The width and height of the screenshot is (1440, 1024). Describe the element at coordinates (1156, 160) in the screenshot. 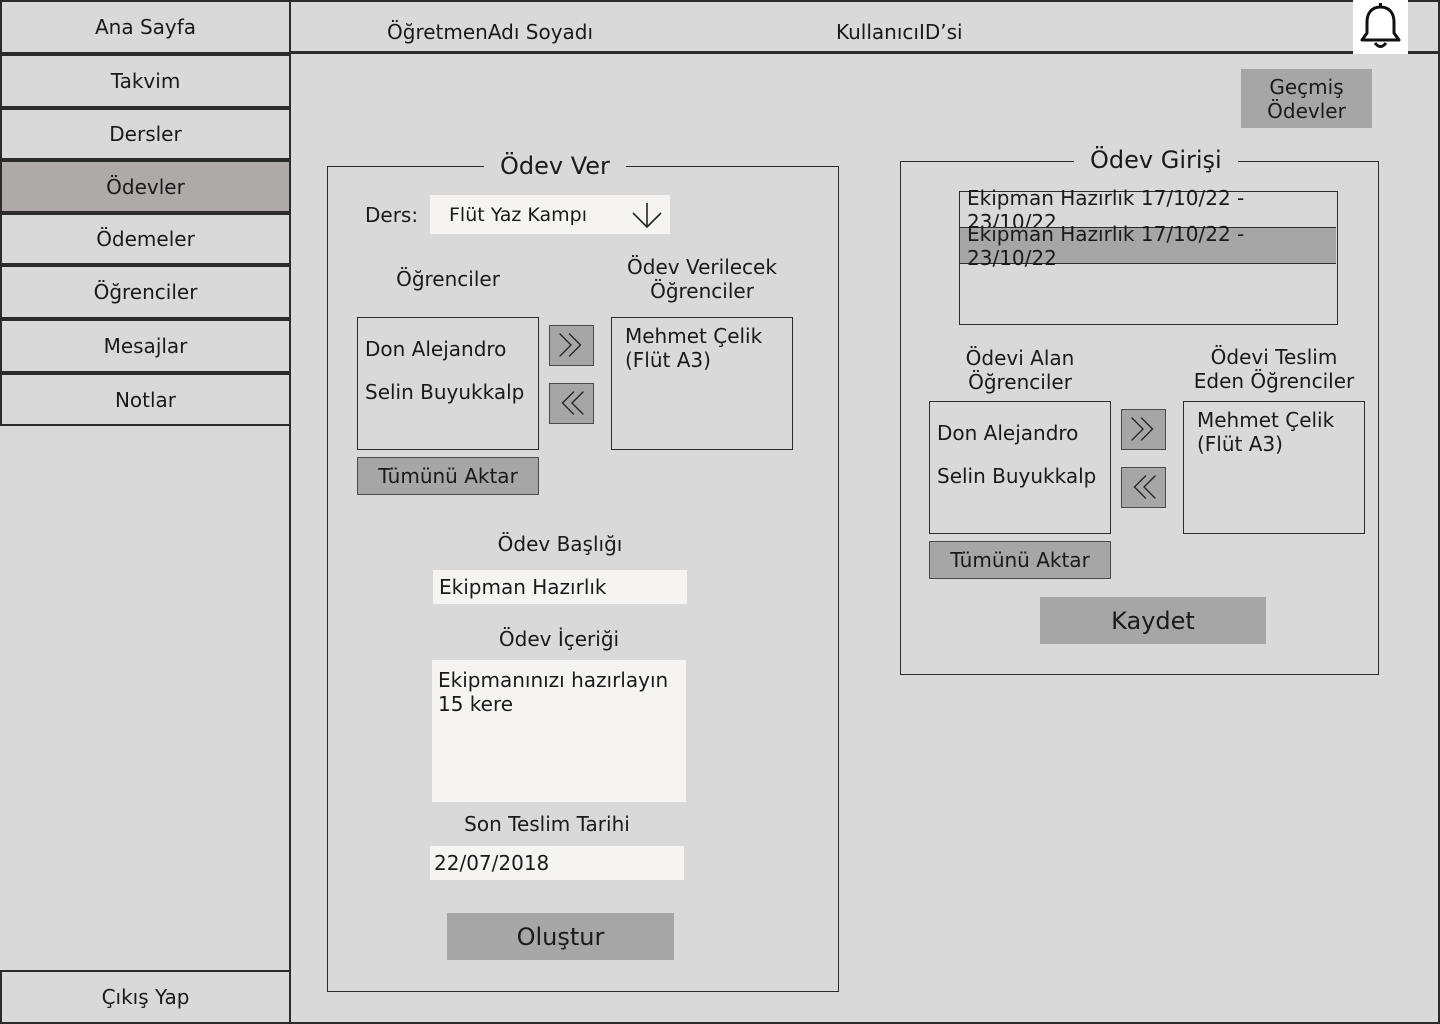

I see `entry-panel-title: Ödev Girişi` at that location.